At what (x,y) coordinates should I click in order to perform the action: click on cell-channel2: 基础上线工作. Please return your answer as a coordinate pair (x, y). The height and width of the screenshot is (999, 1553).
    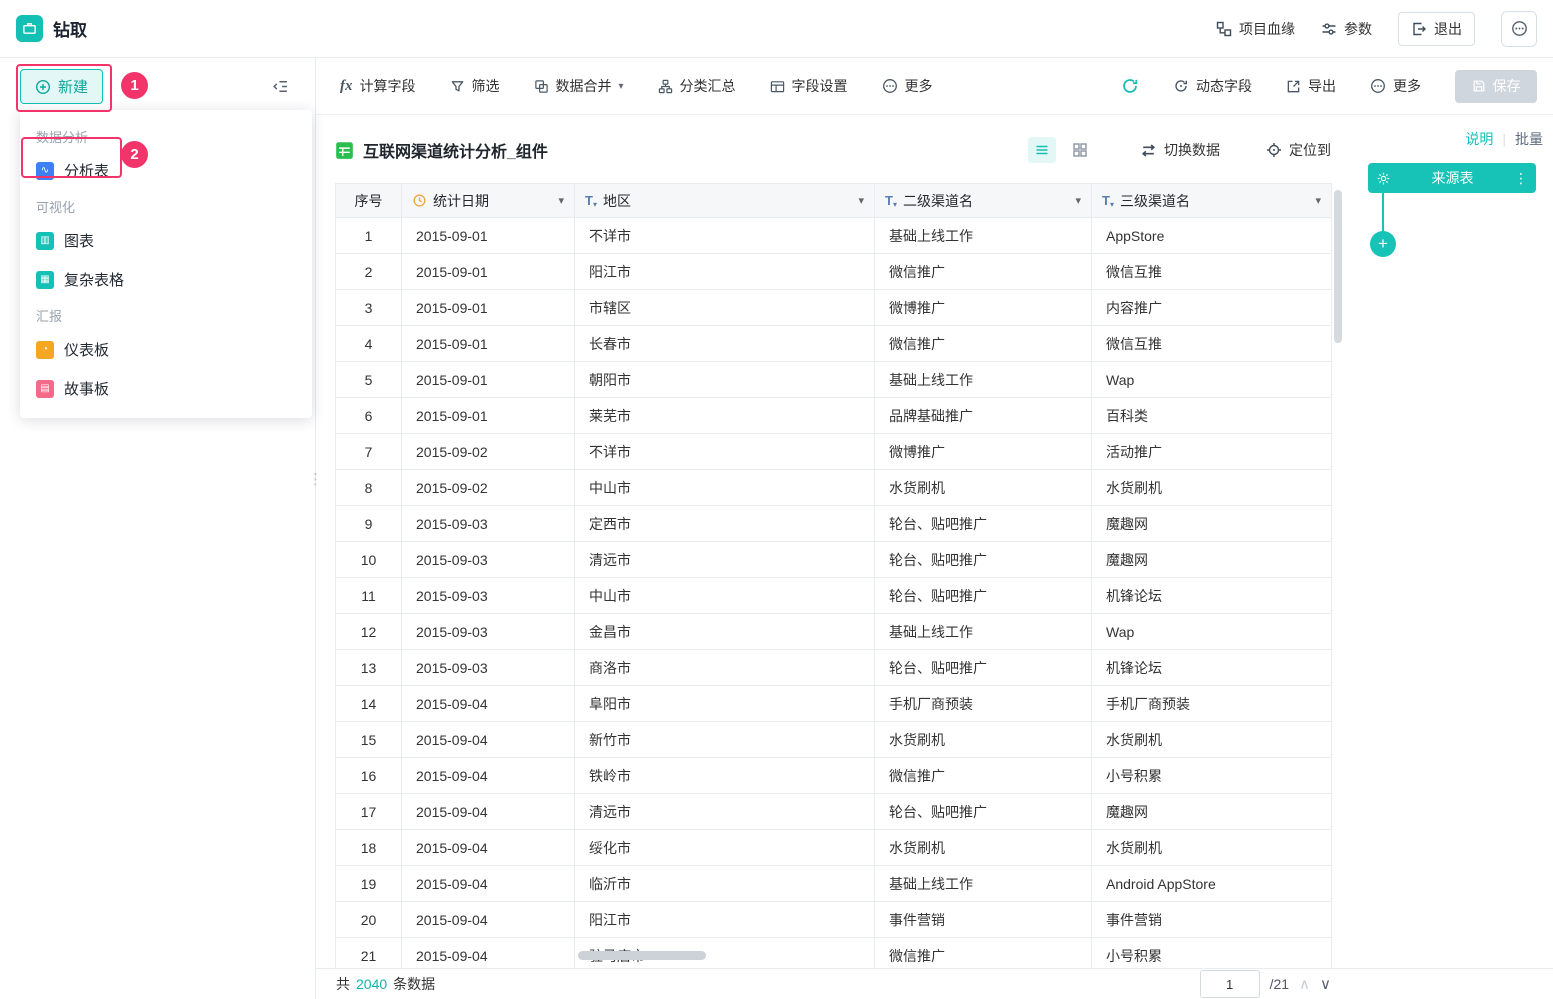
    Looking at the image, I should click on (983, 379).